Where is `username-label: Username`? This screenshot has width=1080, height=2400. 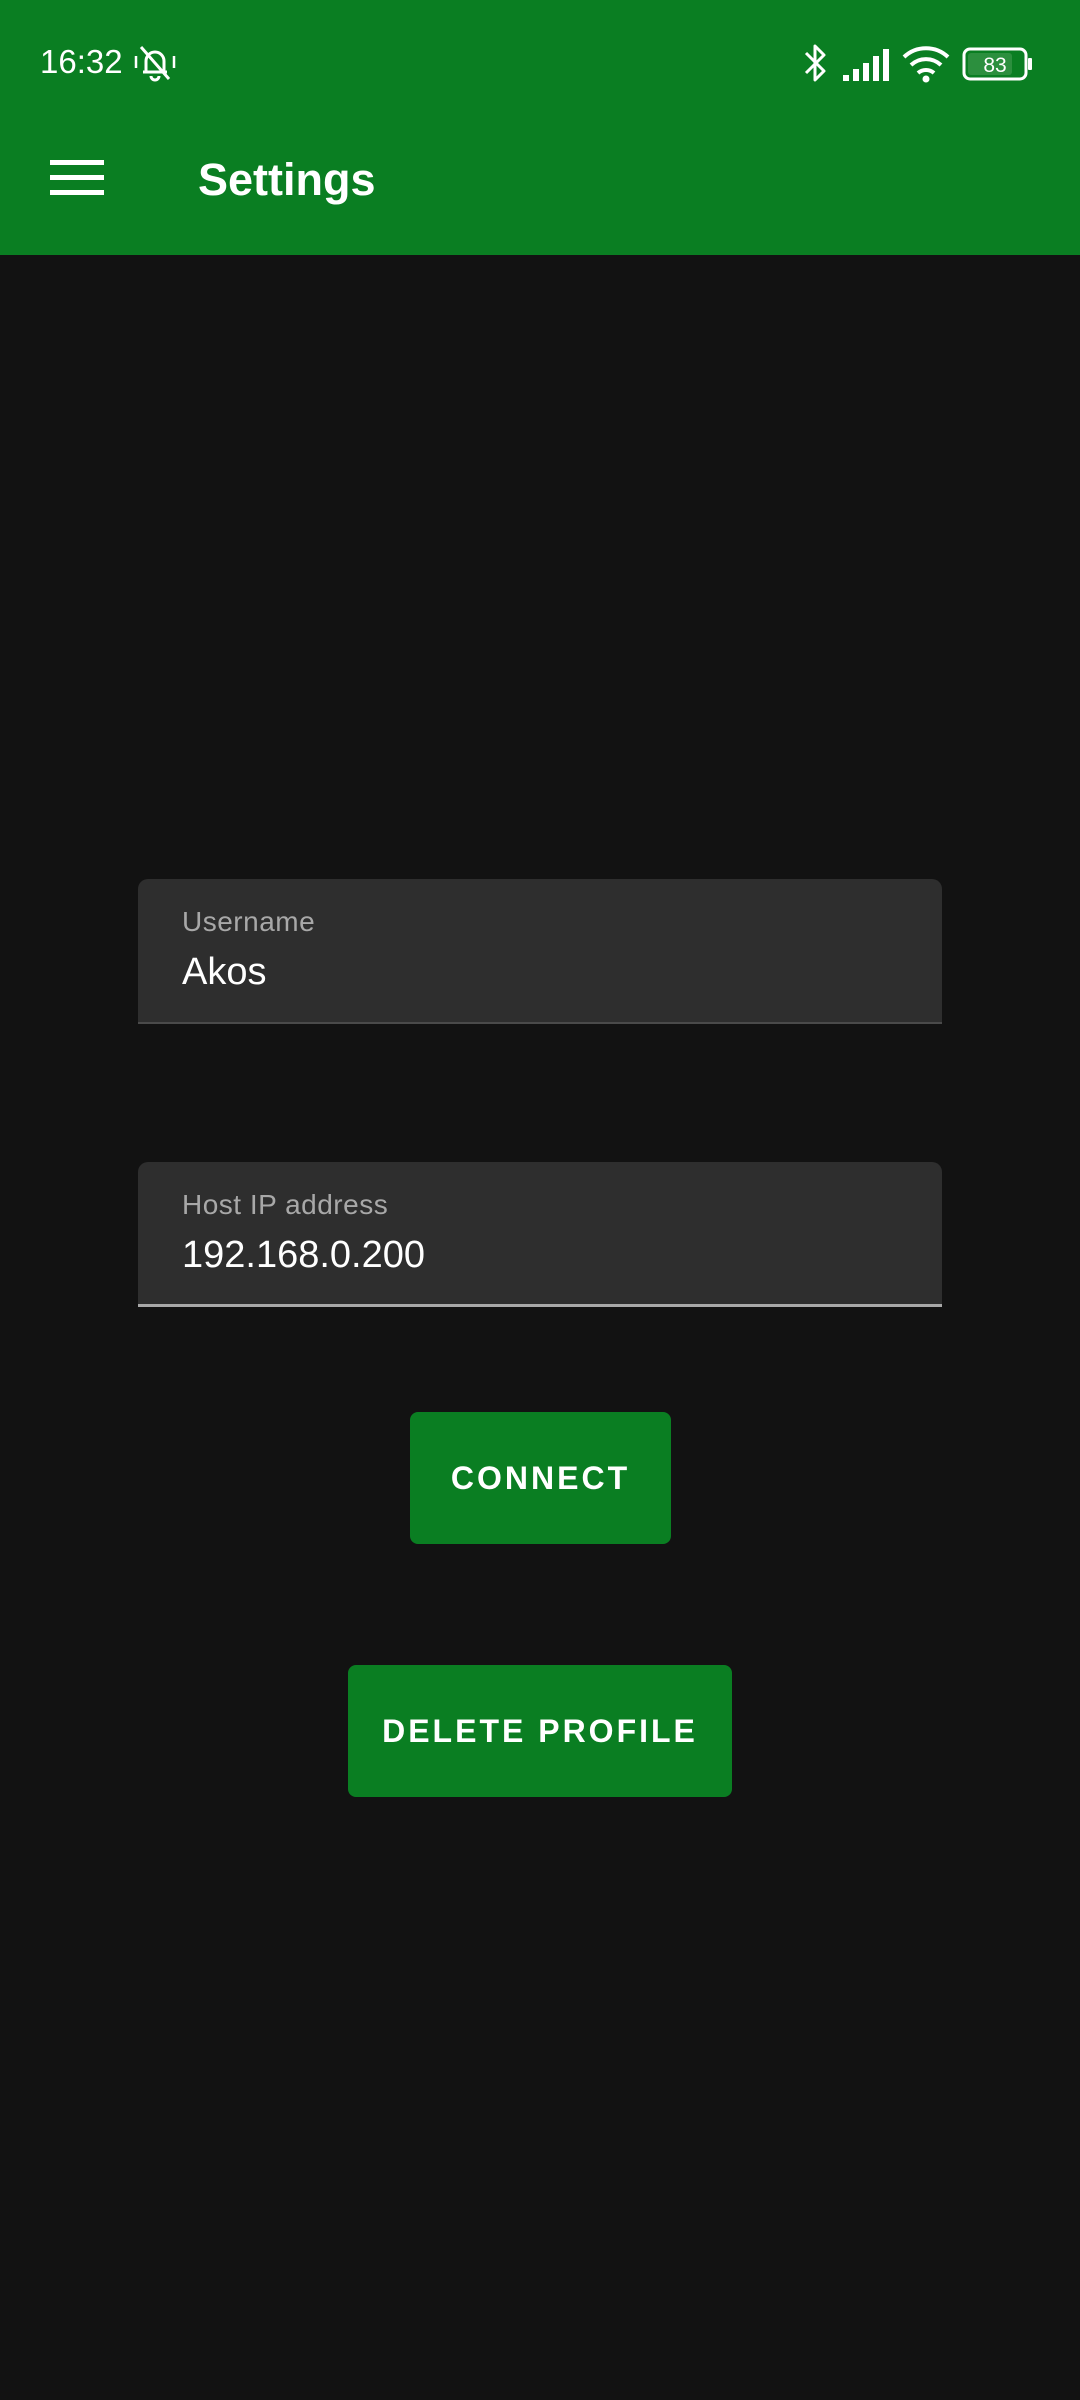
username-label: Username is located at coordinates (249, 921).